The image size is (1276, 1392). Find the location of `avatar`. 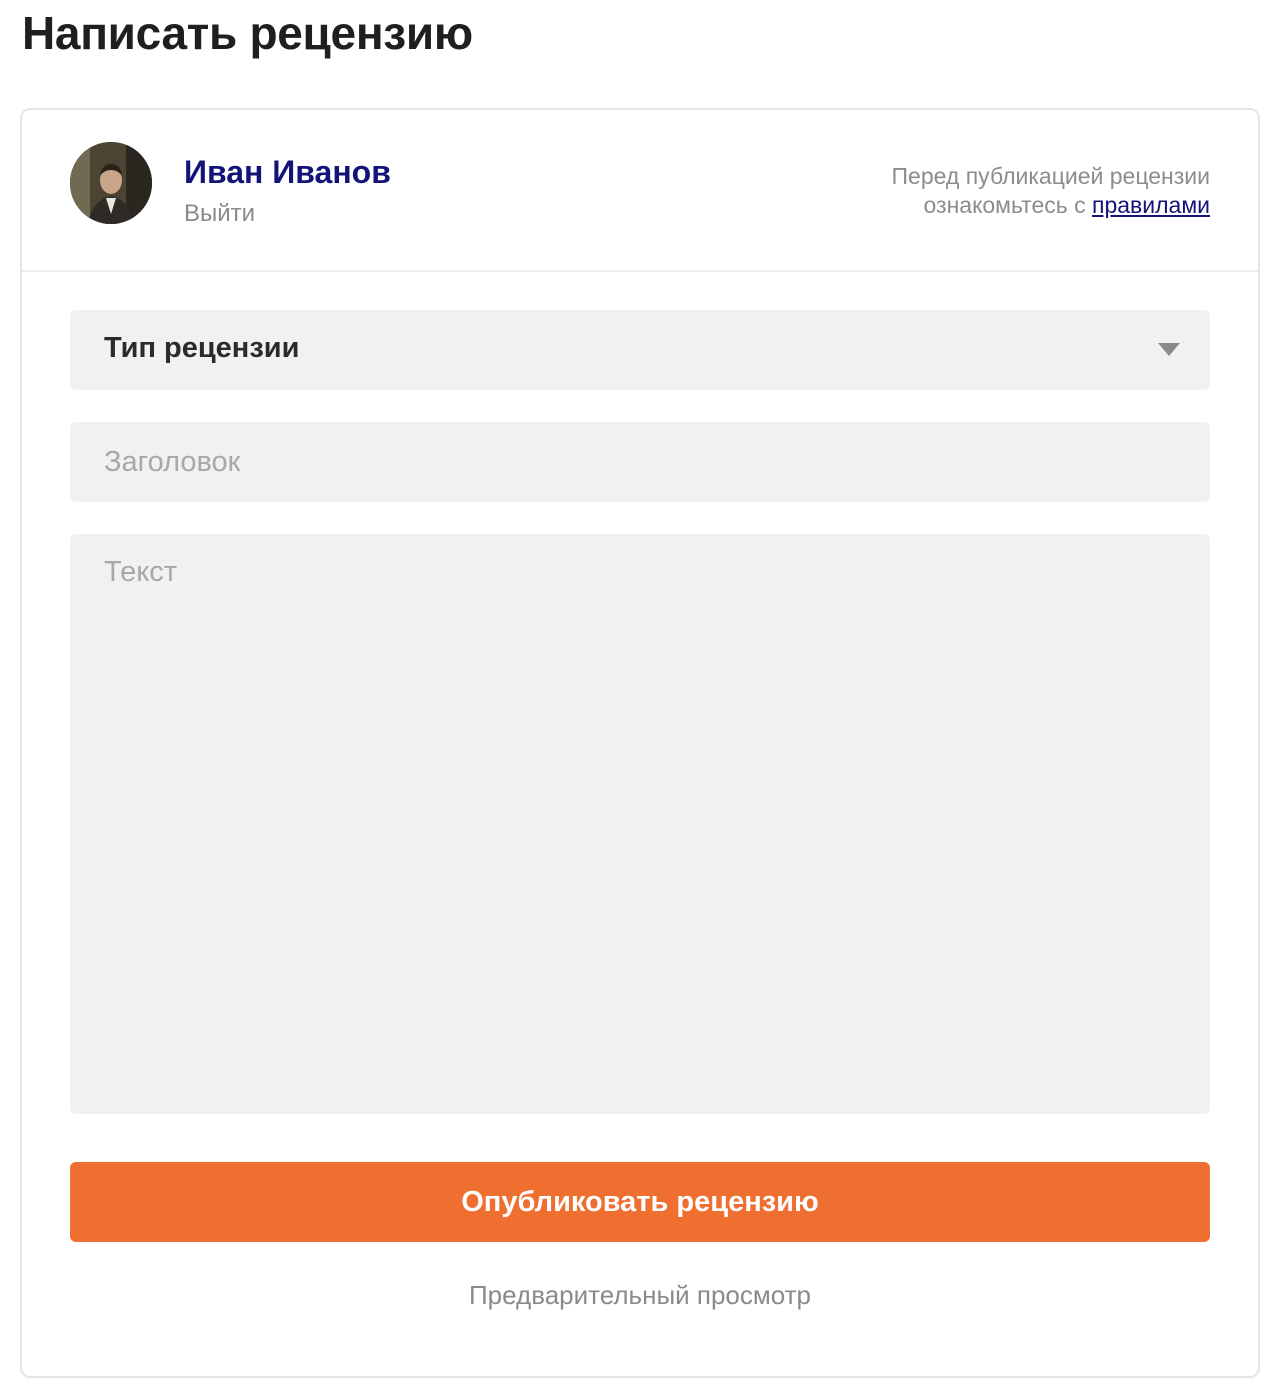

avatar is located at coordinates (111, 183).